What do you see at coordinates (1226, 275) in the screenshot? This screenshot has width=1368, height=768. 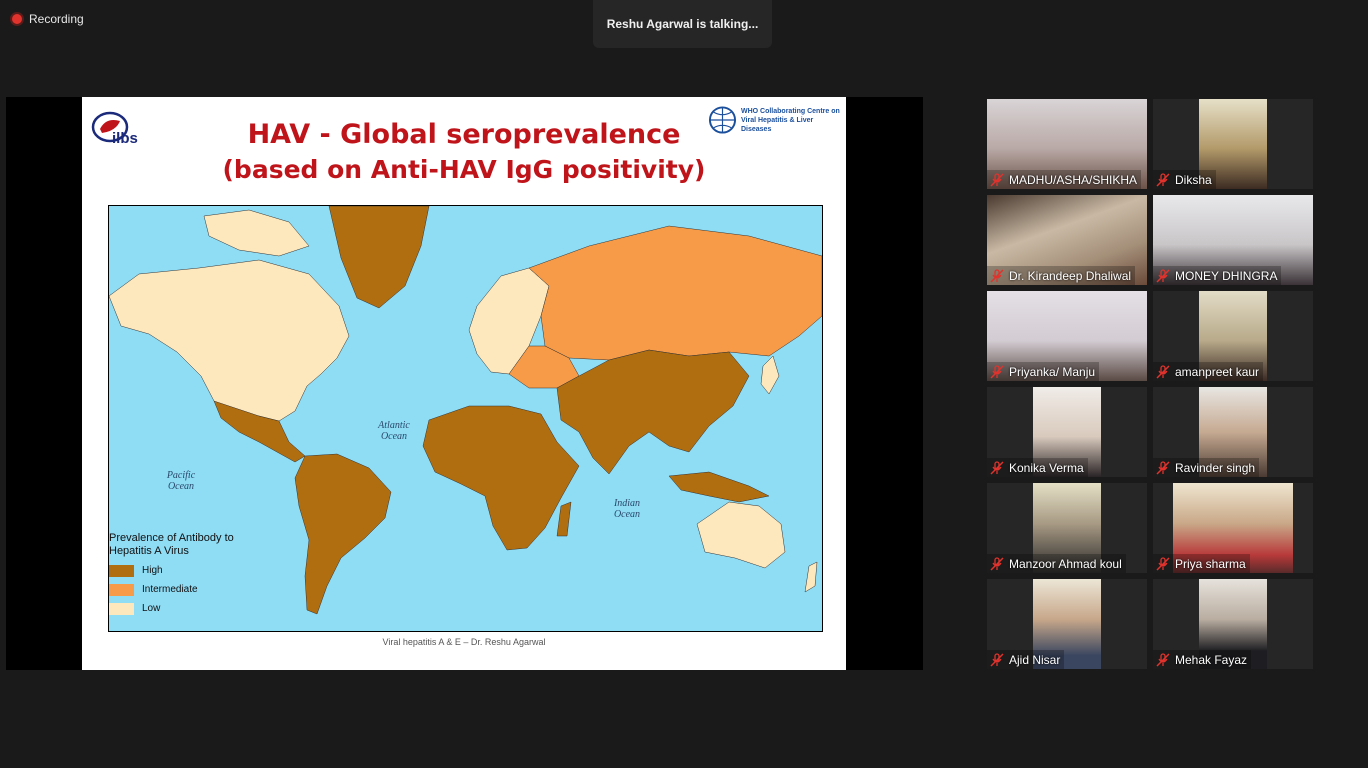 I see `participant-name: MONEY DHINGRA` at bounding box center [1226, 275].